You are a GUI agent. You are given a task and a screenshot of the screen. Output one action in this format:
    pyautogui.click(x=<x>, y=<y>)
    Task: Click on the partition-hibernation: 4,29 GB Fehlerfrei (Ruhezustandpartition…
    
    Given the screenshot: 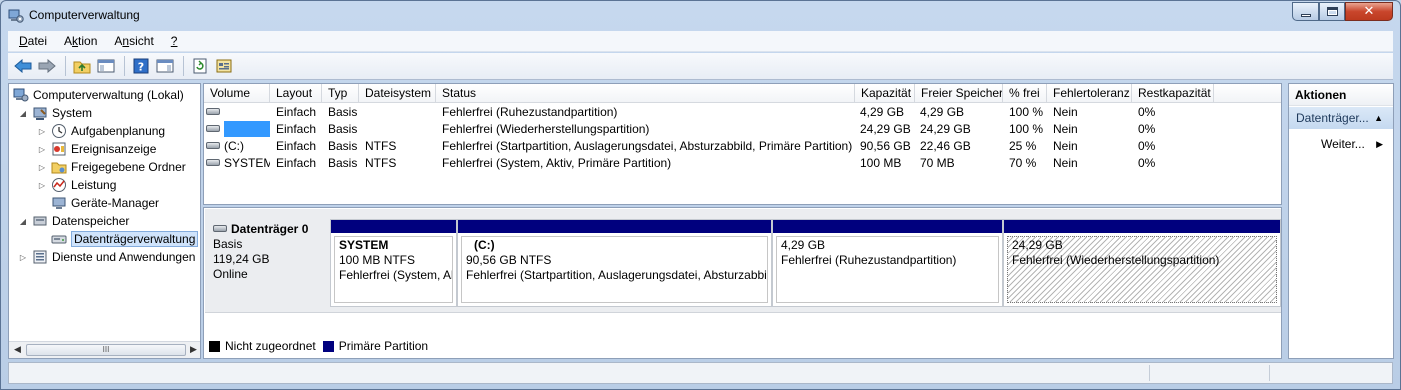 What is the action you would take?
    pyautogui.click(x=887, y=263)
    